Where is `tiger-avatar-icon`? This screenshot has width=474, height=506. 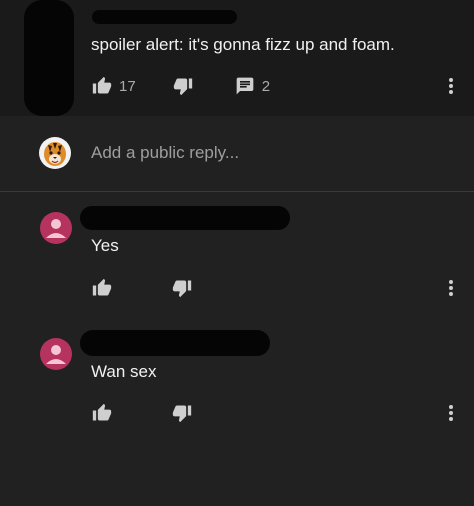 tiger-avatar-icon is located at coordinates (55, 153).